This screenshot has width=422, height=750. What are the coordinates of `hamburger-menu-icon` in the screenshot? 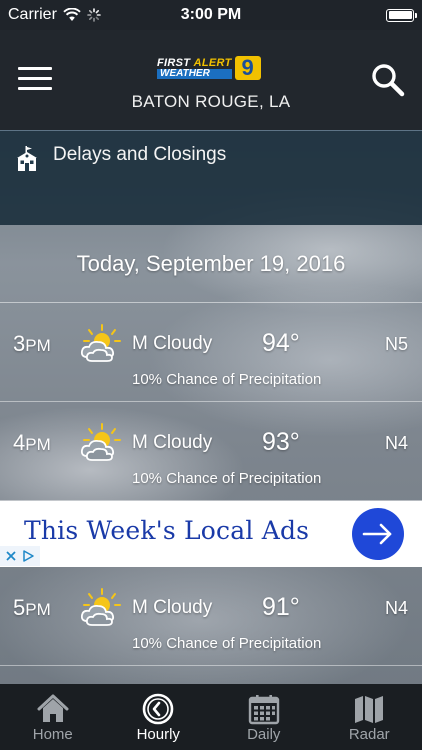 It's located at (35, 80).